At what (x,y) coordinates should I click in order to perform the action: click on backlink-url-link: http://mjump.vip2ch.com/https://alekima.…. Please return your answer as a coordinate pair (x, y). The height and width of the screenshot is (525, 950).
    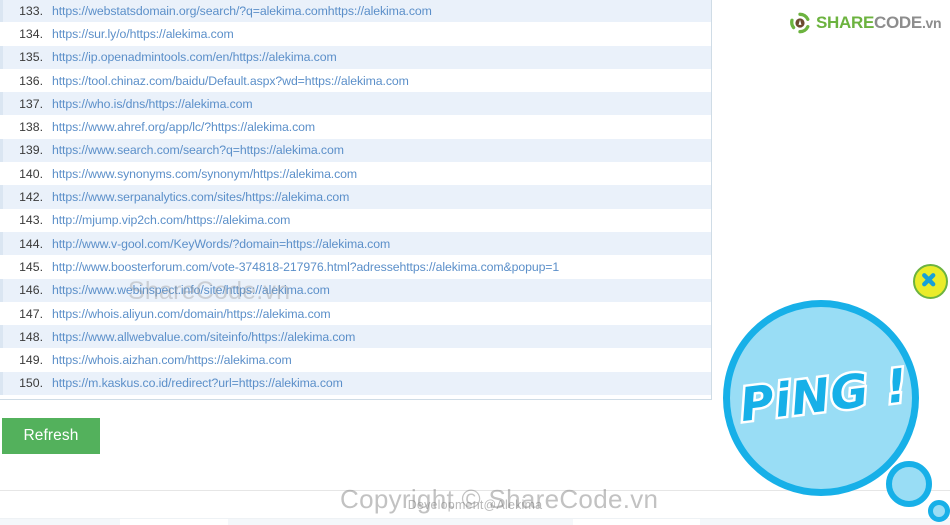
    Looking at the image, I should click on (171, 220).